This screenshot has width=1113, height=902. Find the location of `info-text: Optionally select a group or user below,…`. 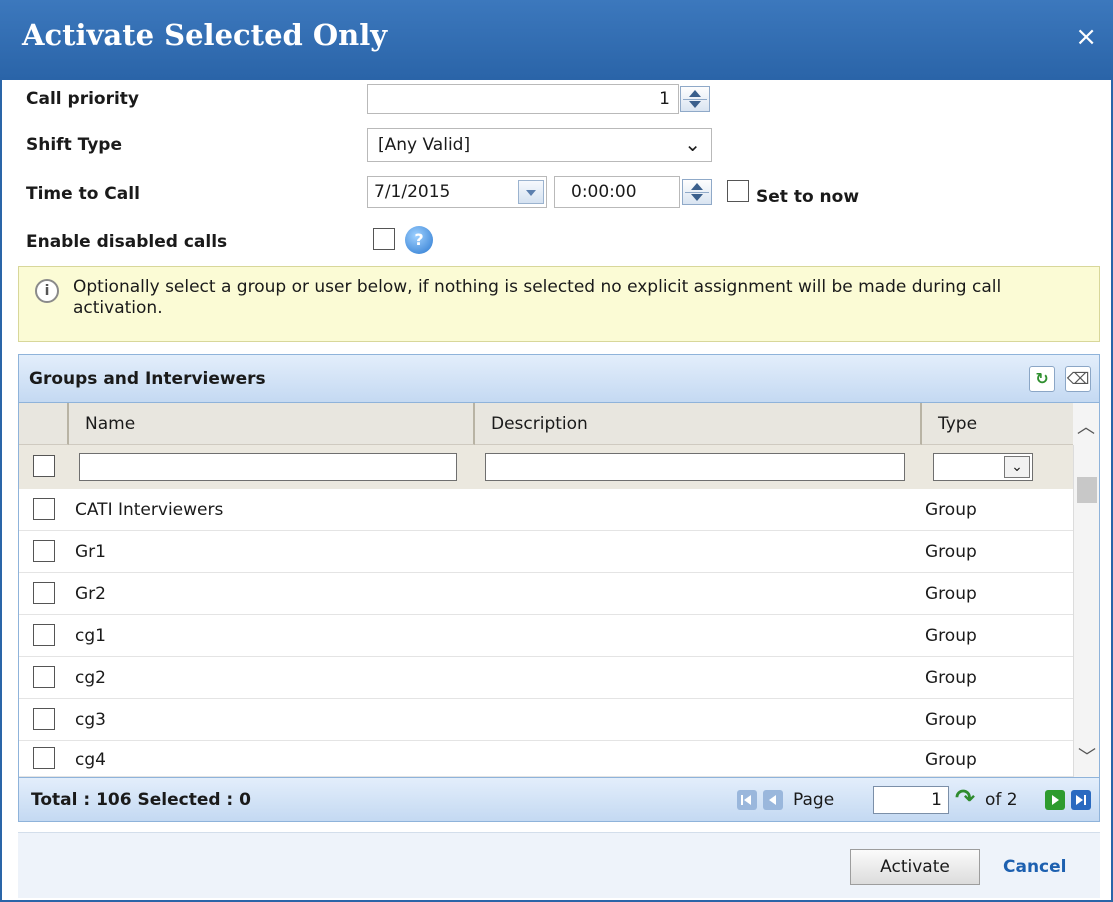

info-text: Optionally select a group or user below,… is located at coordinates (537, 297).